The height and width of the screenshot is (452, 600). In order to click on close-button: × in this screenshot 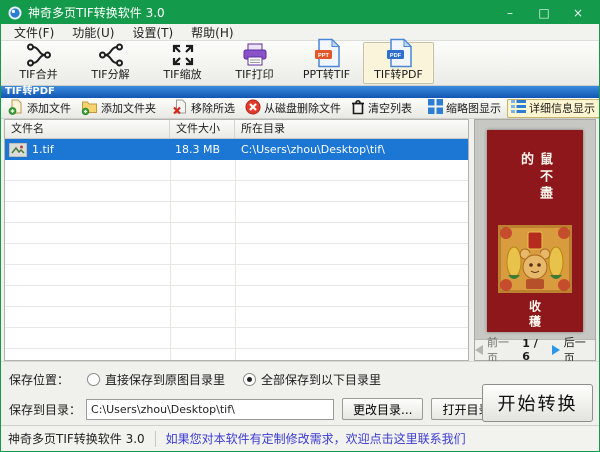, I will do `click(578, 12)`.